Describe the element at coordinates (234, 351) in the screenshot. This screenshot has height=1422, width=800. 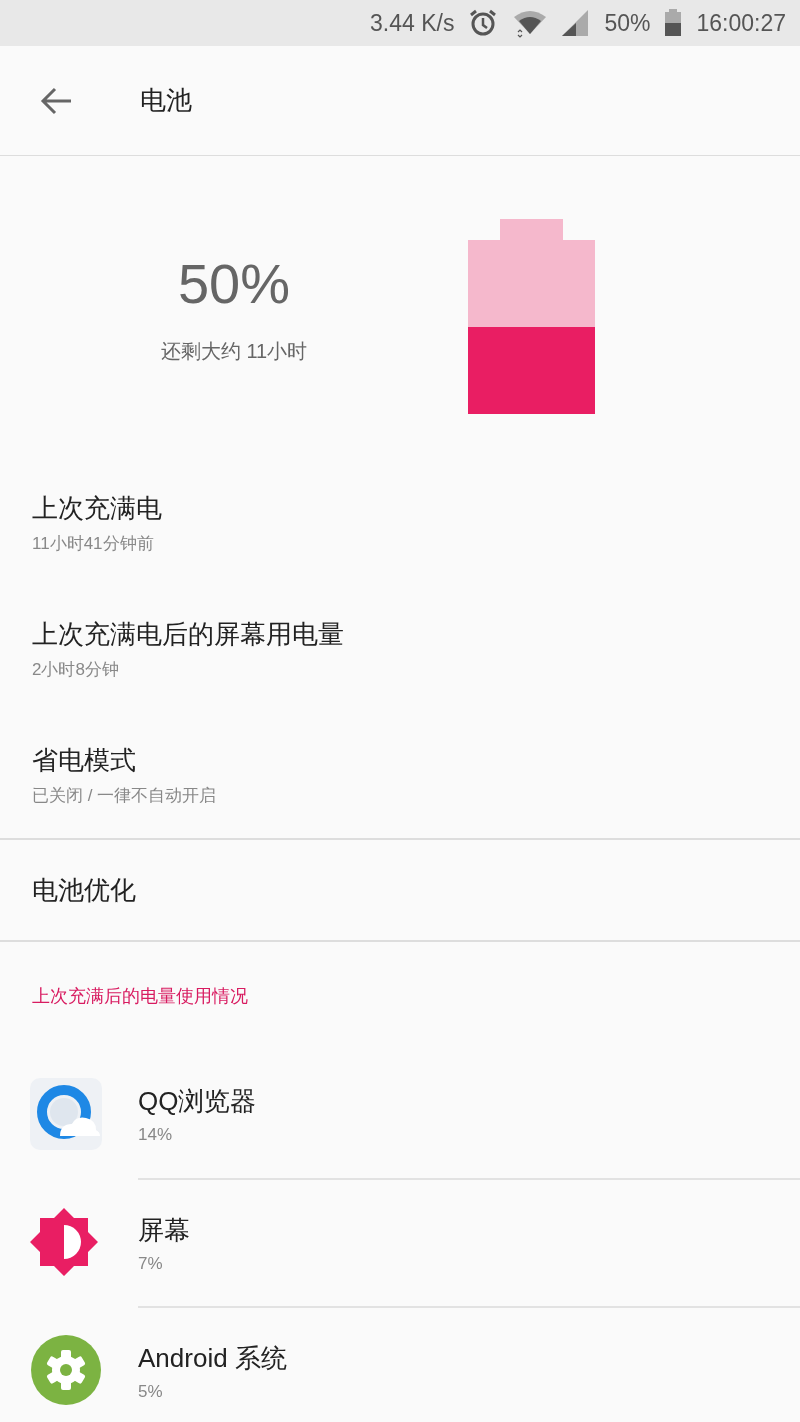
I see `time-remaining: 还剩大约 11小时` at that location.